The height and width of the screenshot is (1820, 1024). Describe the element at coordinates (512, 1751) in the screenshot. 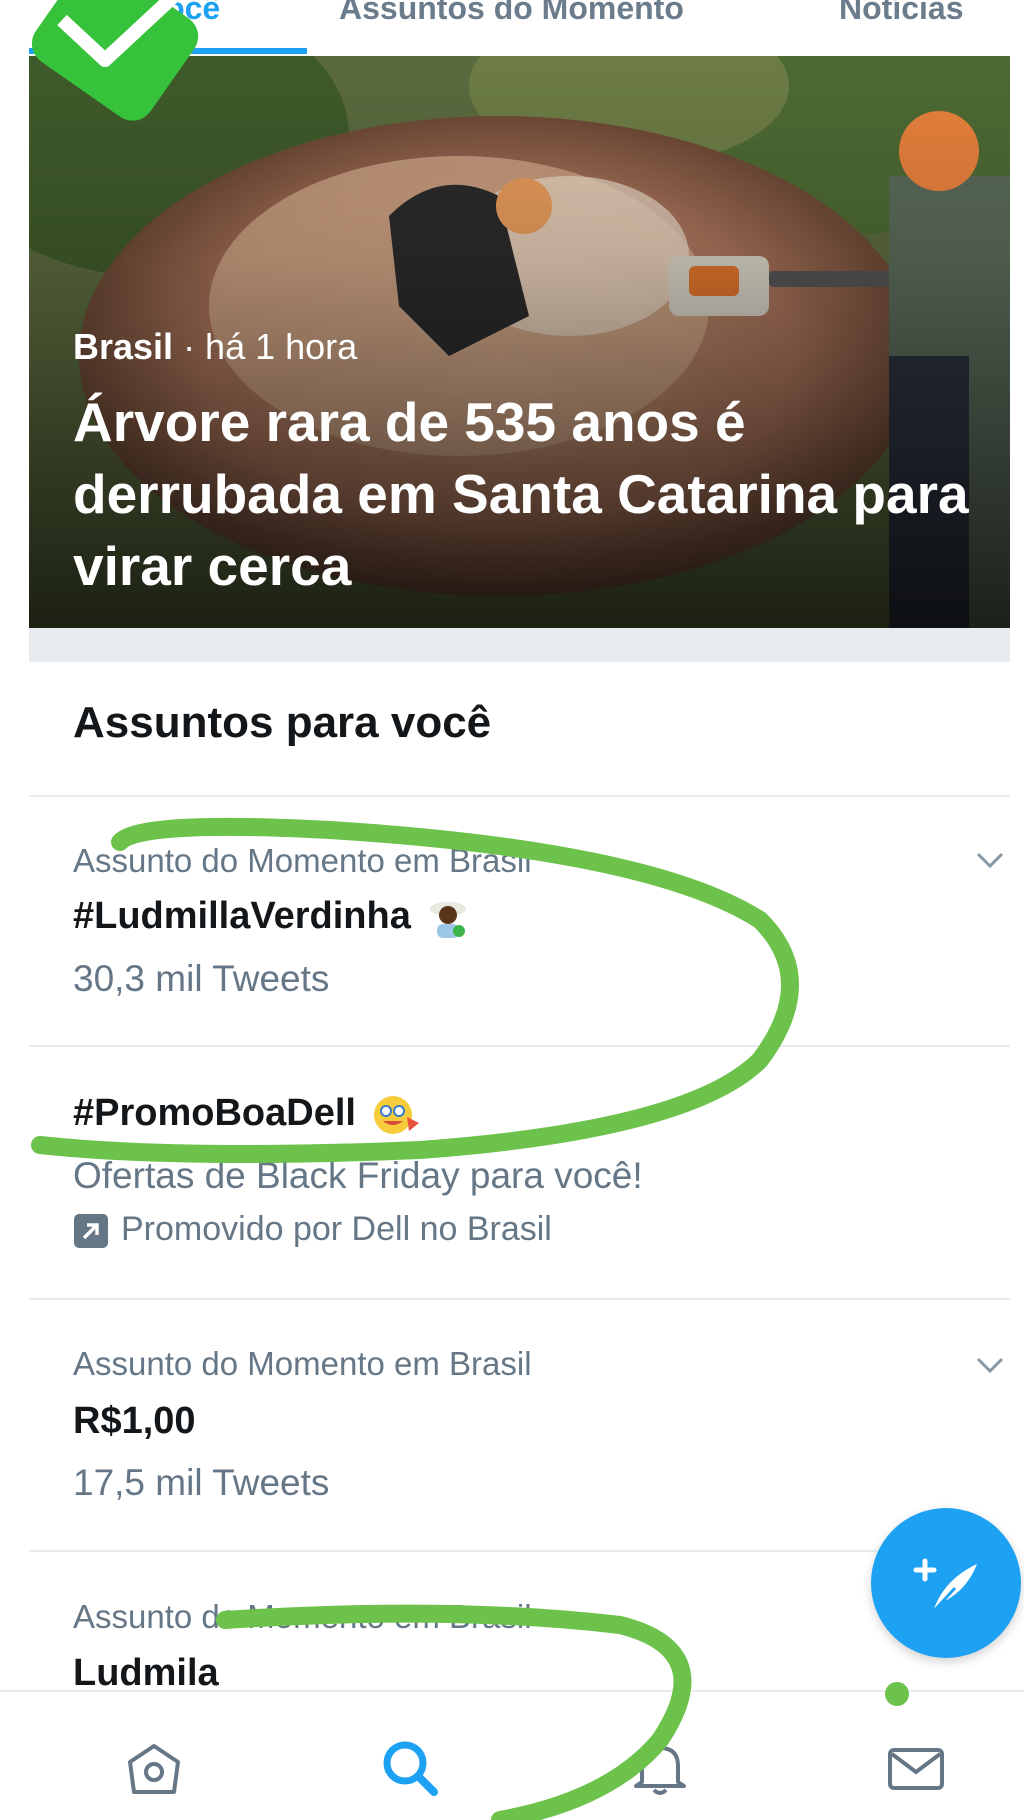

I see `bottom-navigation` at that location.